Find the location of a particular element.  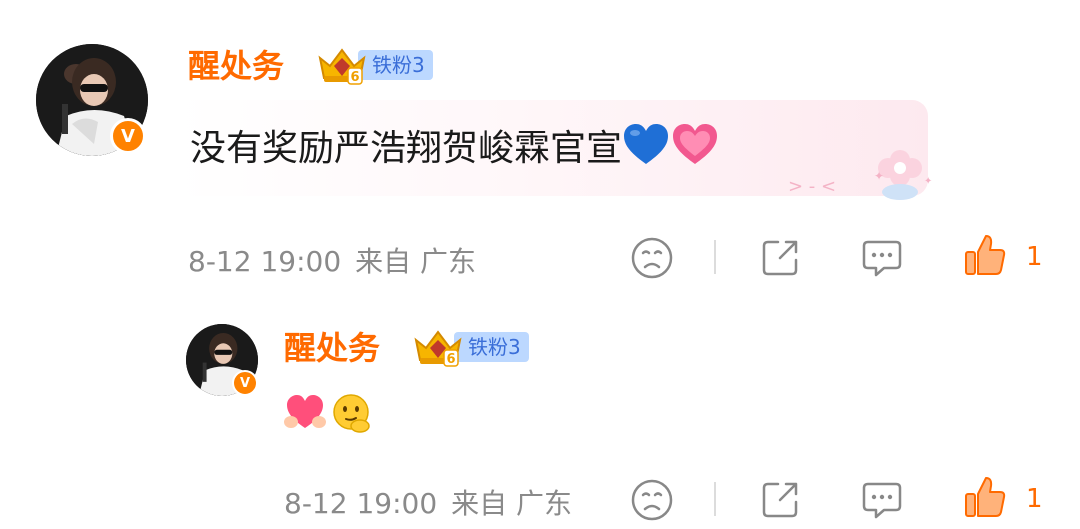

reply-fan-badge: 6 铁粉3 is located at coordinates (470, 348).